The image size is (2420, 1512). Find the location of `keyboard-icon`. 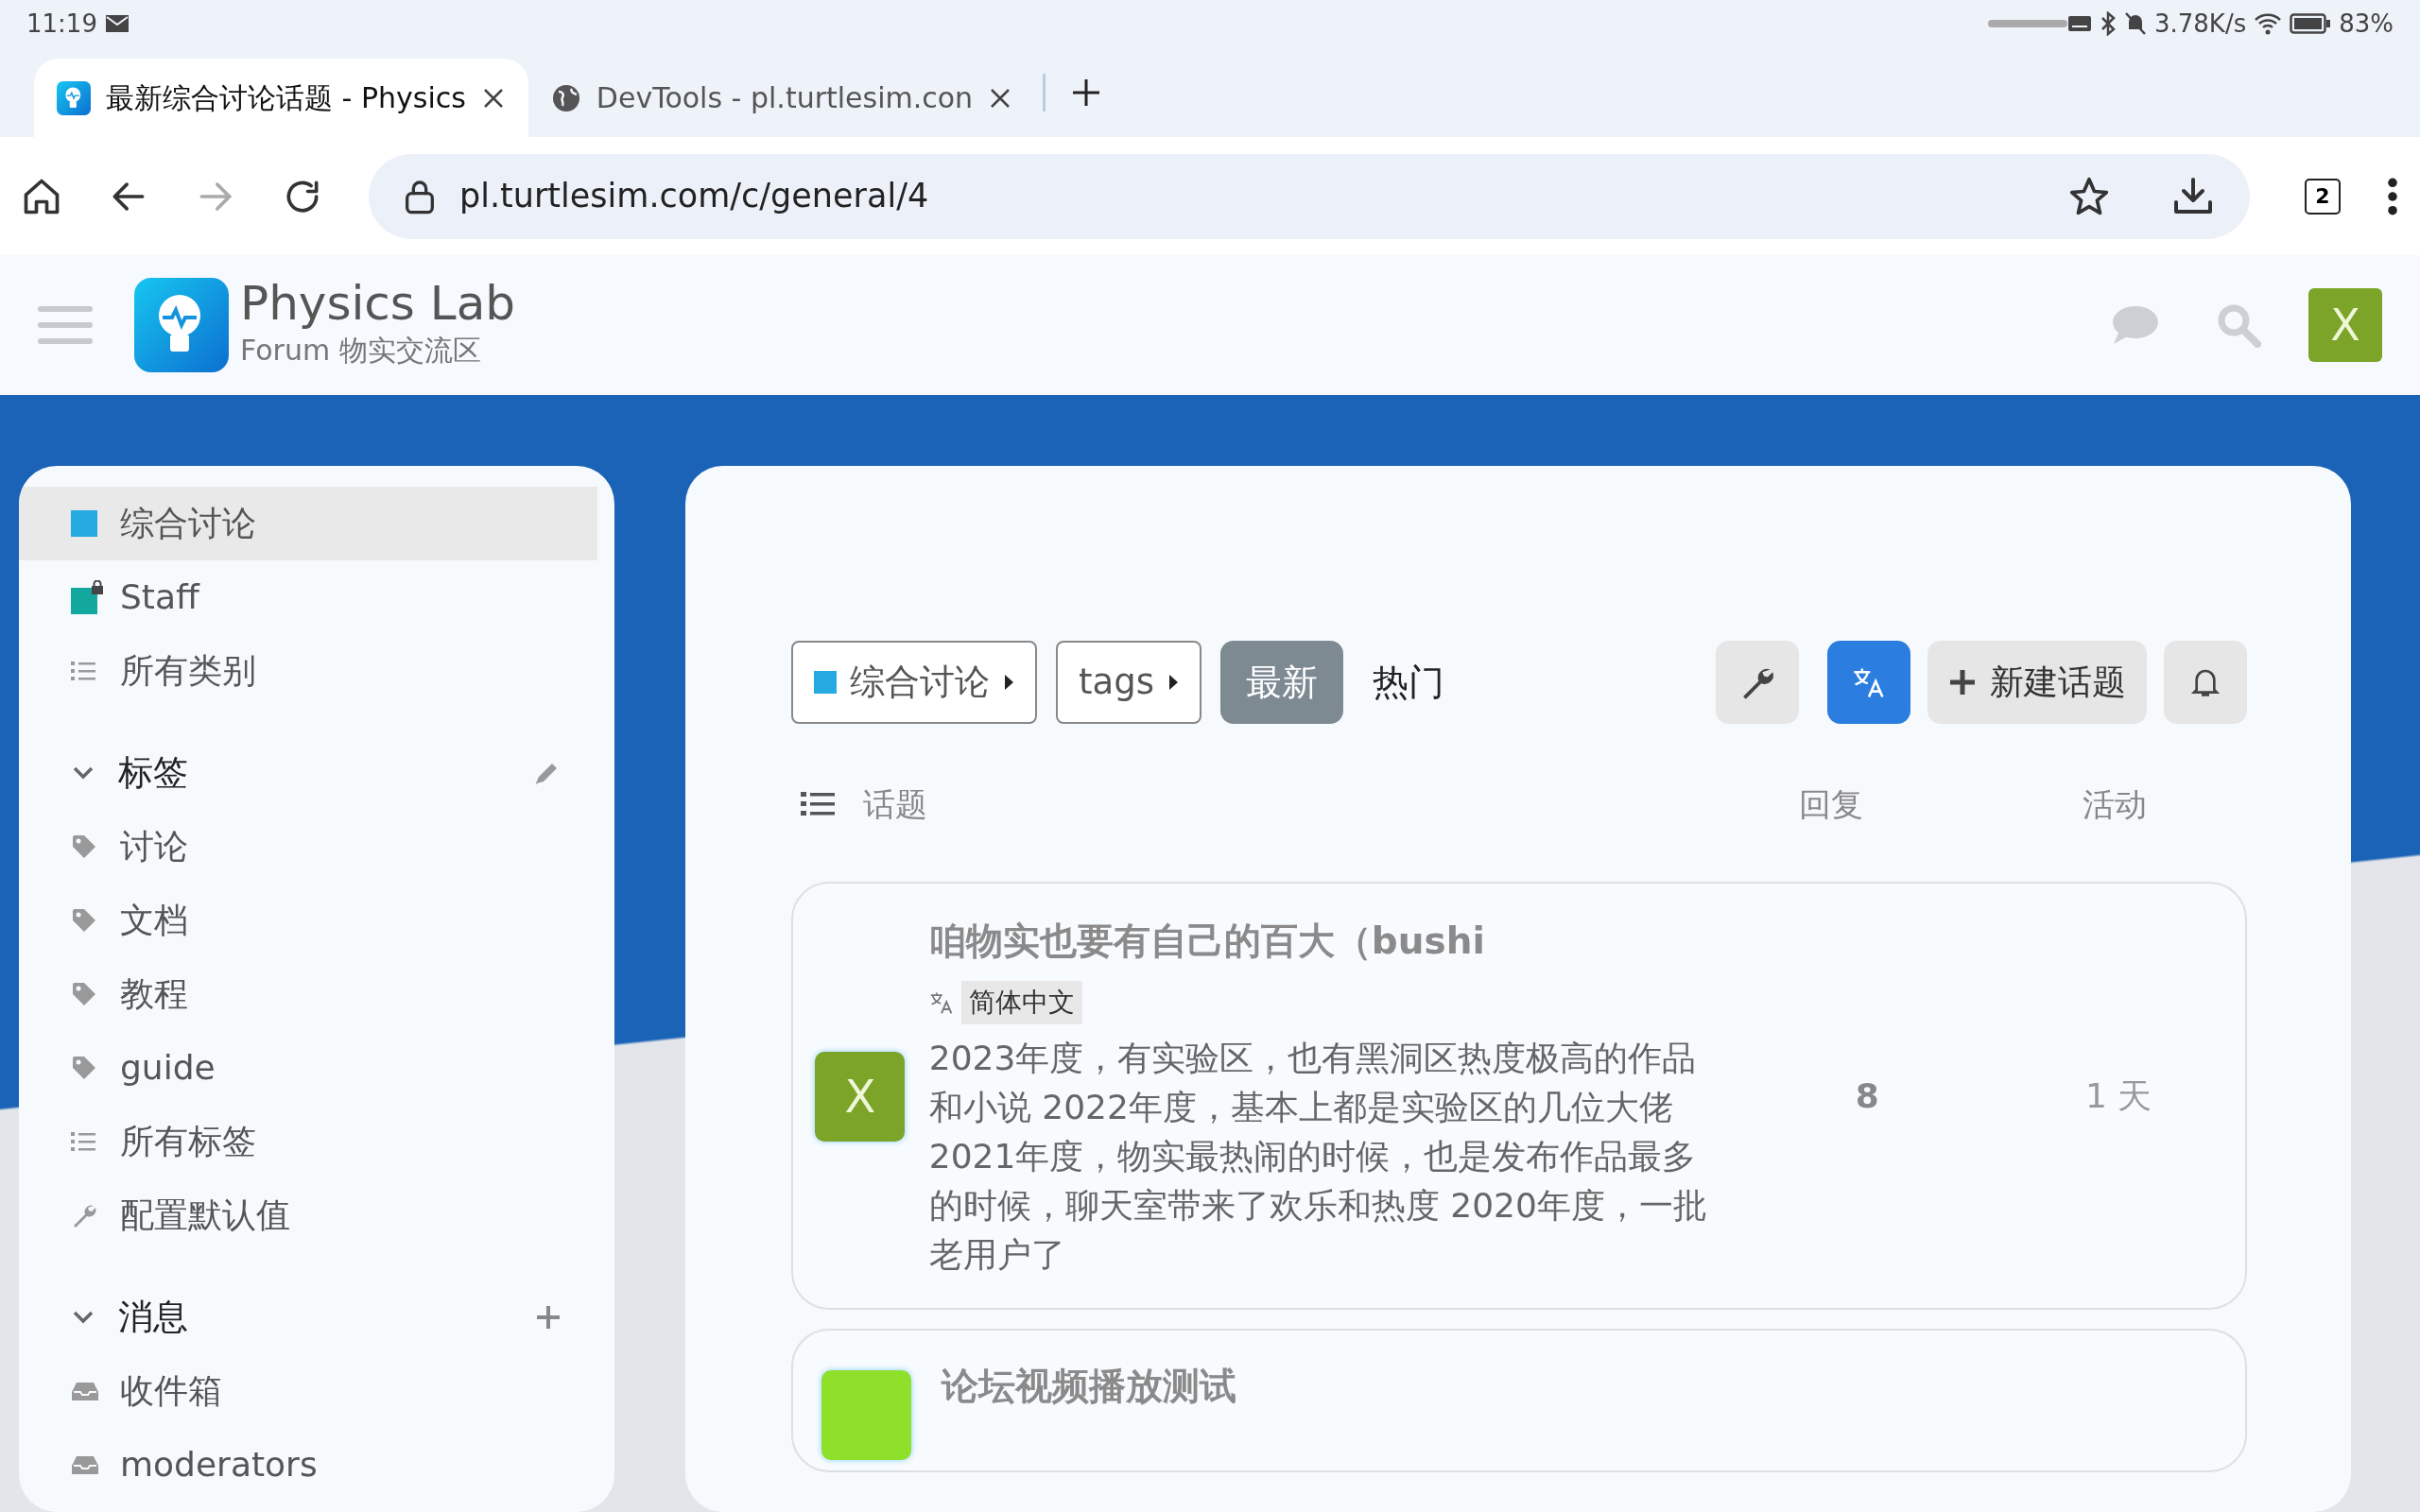

keyboard-icon is located at coordinates (2079, 23).